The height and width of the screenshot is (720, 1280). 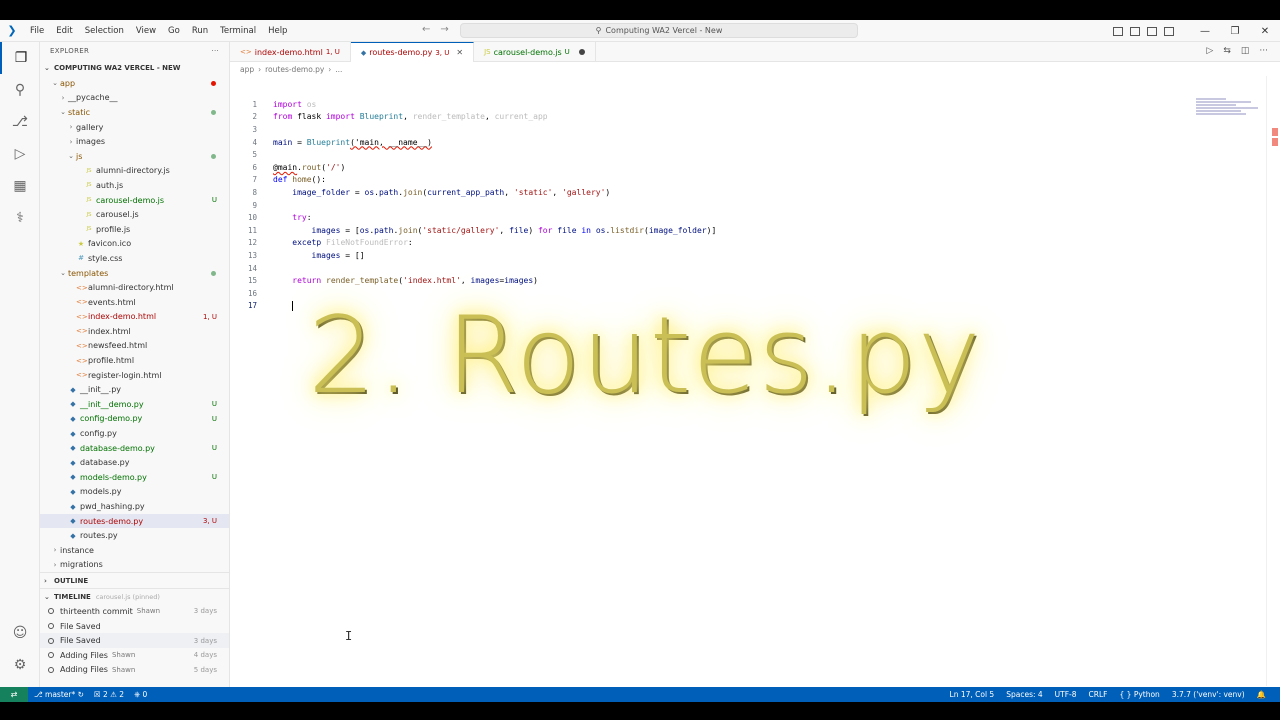 What do you see at coordinates (705, 217) in the screenshot?
I see `code-line: 10 try:` at bounding box center [705, 217].